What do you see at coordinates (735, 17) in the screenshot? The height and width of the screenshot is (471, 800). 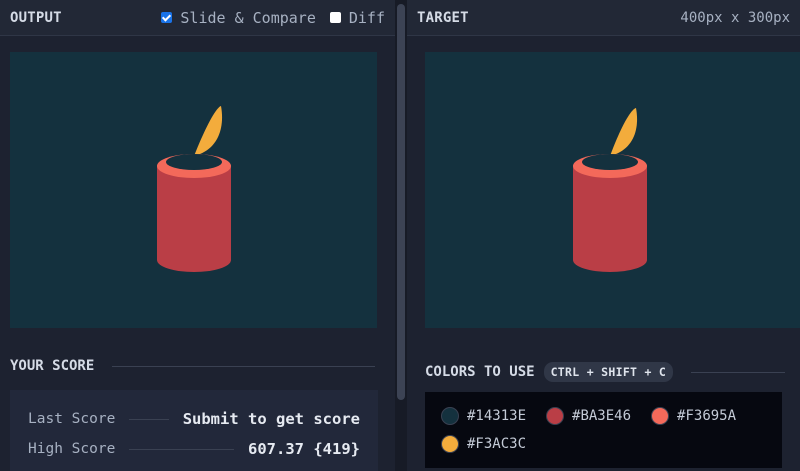 I see `target-dimensions: 400px x 300px` at bounding box center [735, 17].